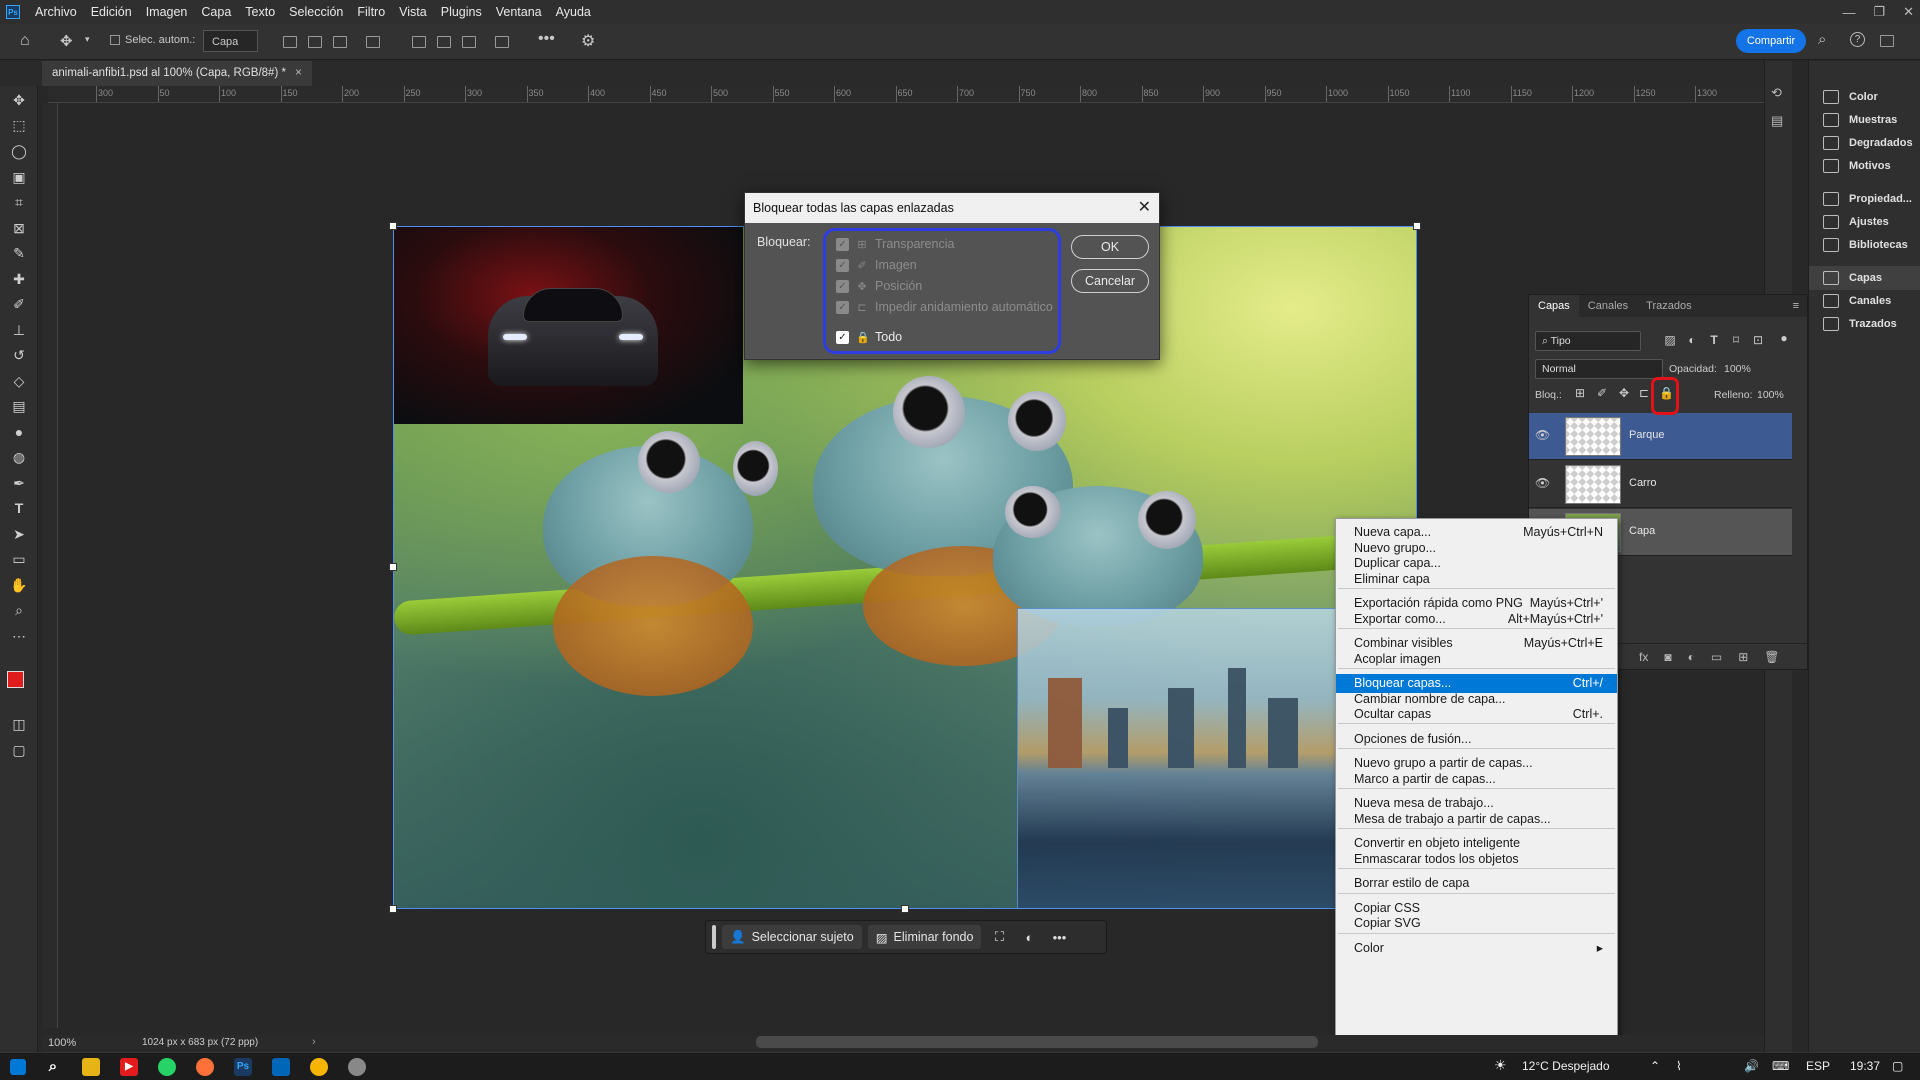  Describe the element at coordinates (1644, 393) in the screenshot. I see `lock-artboard-icon: ⊏` at that location.